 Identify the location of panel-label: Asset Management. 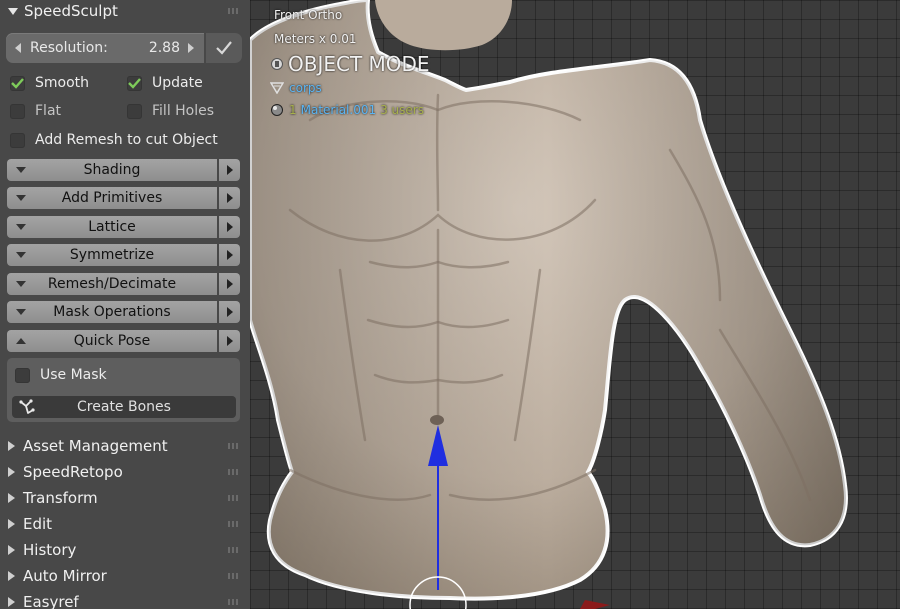
(95, 446).